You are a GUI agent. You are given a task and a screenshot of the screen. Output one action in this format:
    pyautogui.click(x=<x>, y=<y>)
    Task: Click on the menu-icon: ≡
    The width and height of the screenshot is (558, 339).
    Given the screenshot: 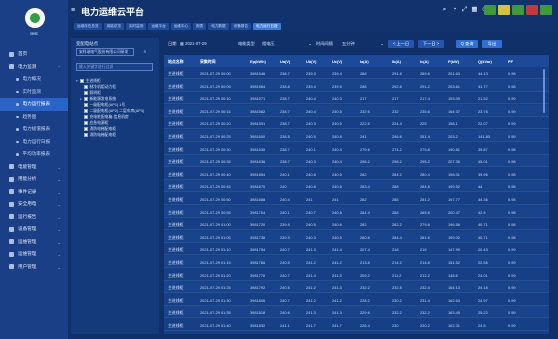 What is the action you would take?
    pyautogui.click(x=73, y=10)
    